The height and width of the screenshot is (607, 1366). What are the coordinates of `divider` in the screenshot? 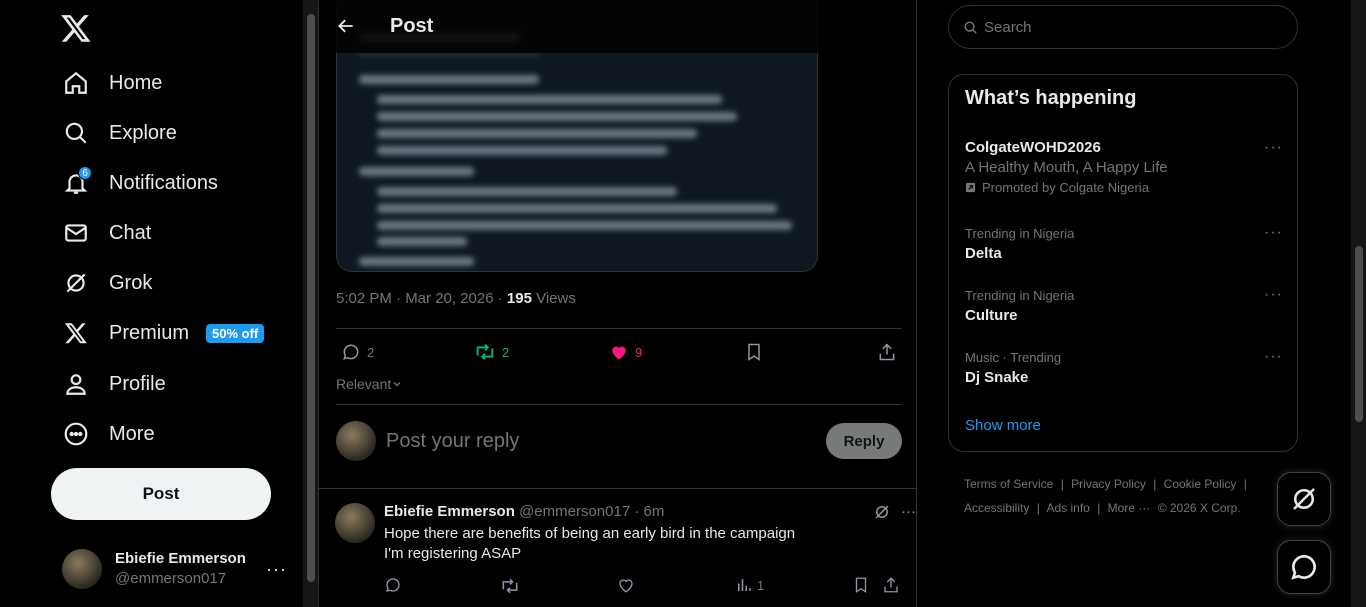 It's located at (617, 488).